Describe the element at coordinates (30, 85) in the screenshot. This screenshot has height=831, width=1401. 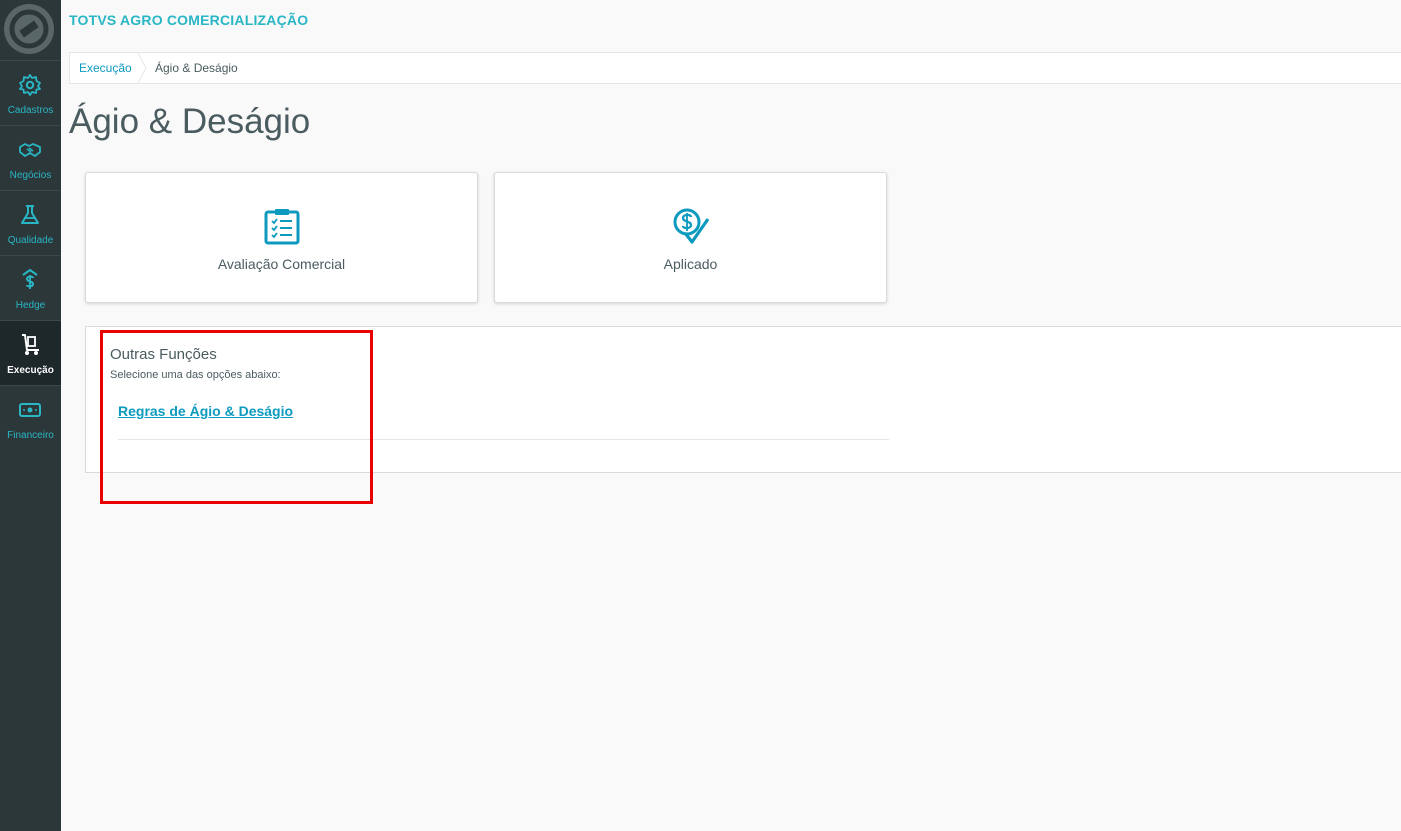
I see `gear-icon` at that location.